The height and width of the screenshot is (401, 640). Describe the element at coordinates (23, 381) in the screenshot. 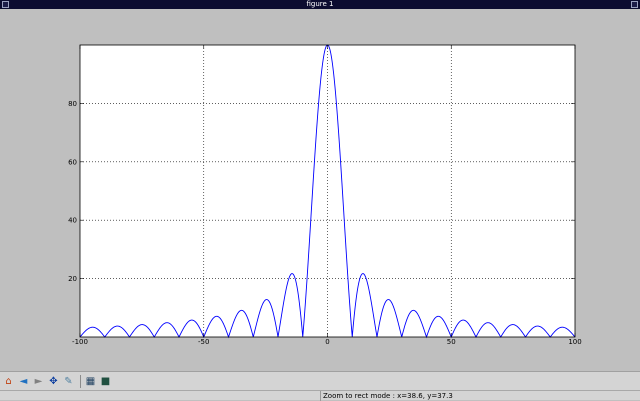

I see `back-icon: ◄` at that location.